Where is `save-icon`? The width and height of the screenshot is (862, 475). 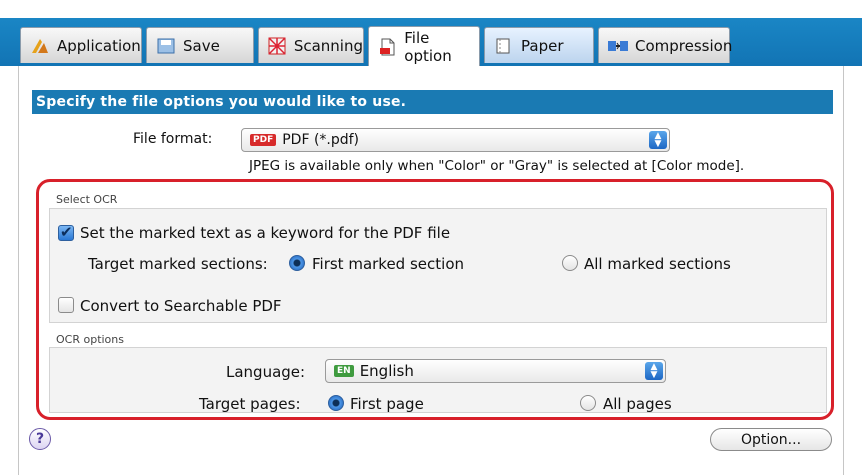
save-icon is located at coordinates (166, 46).